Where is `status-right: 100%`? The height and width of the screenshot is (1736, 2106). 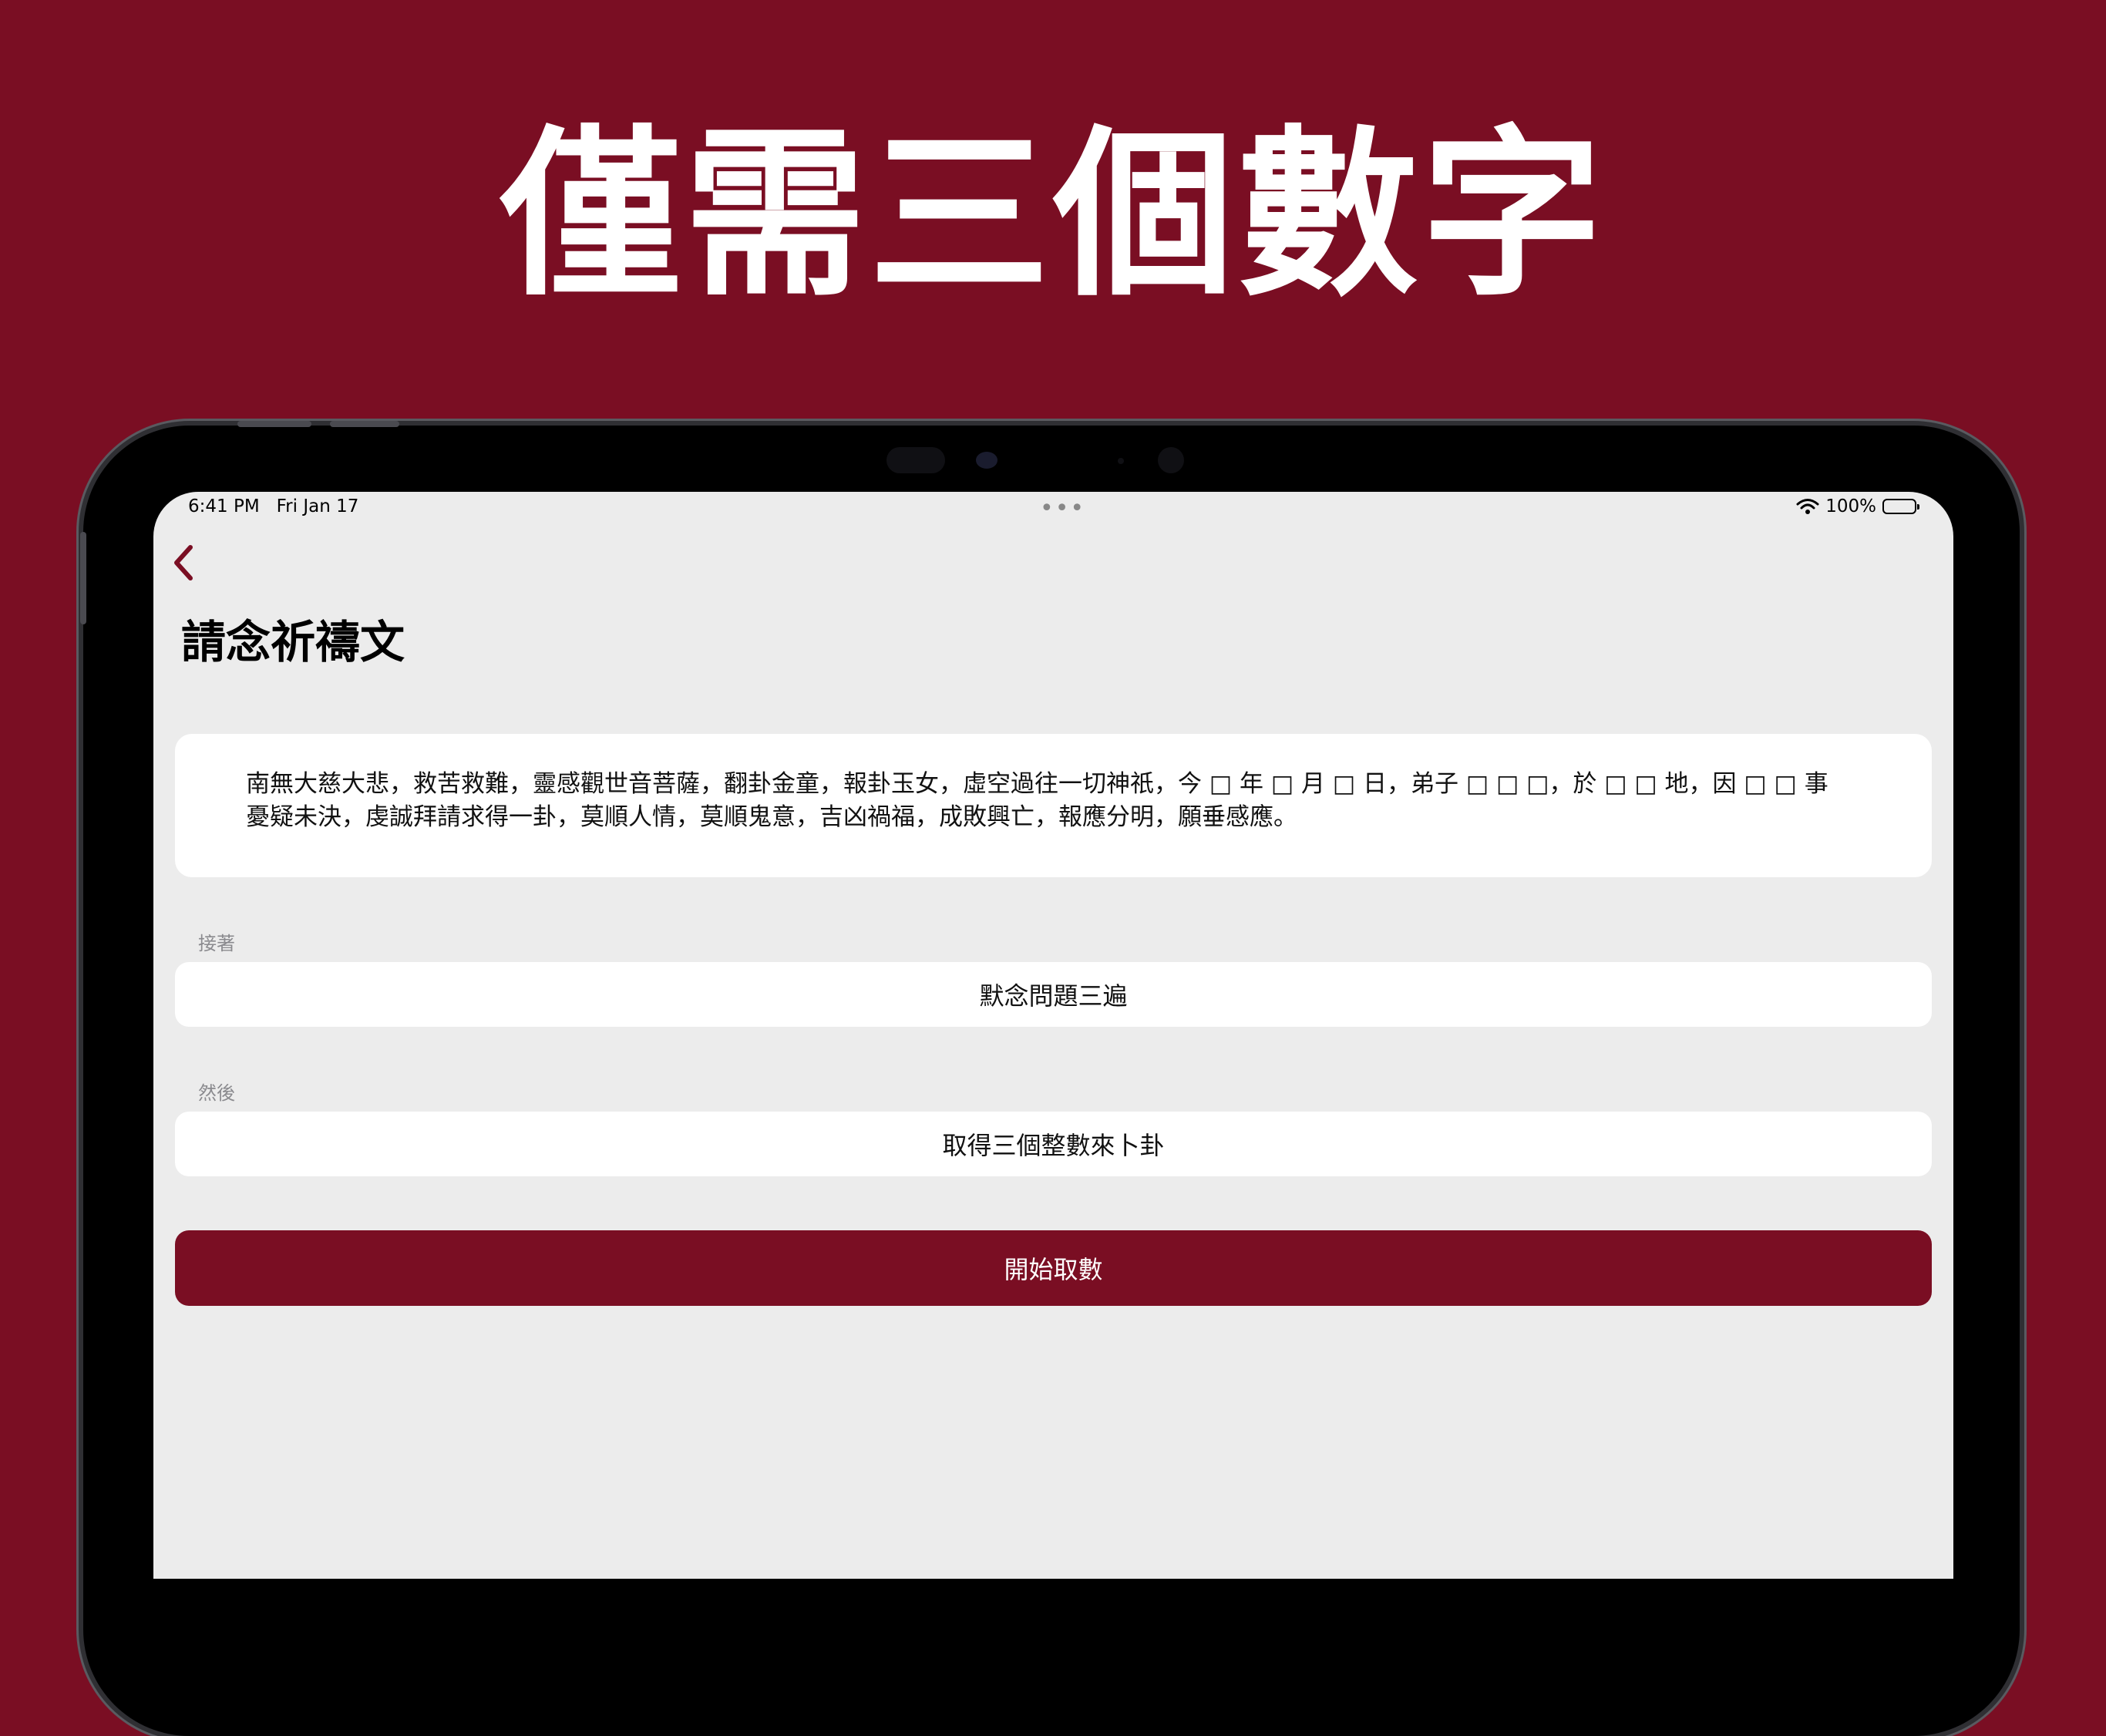 status-right: 100% is located at coordinates (1857, 506).